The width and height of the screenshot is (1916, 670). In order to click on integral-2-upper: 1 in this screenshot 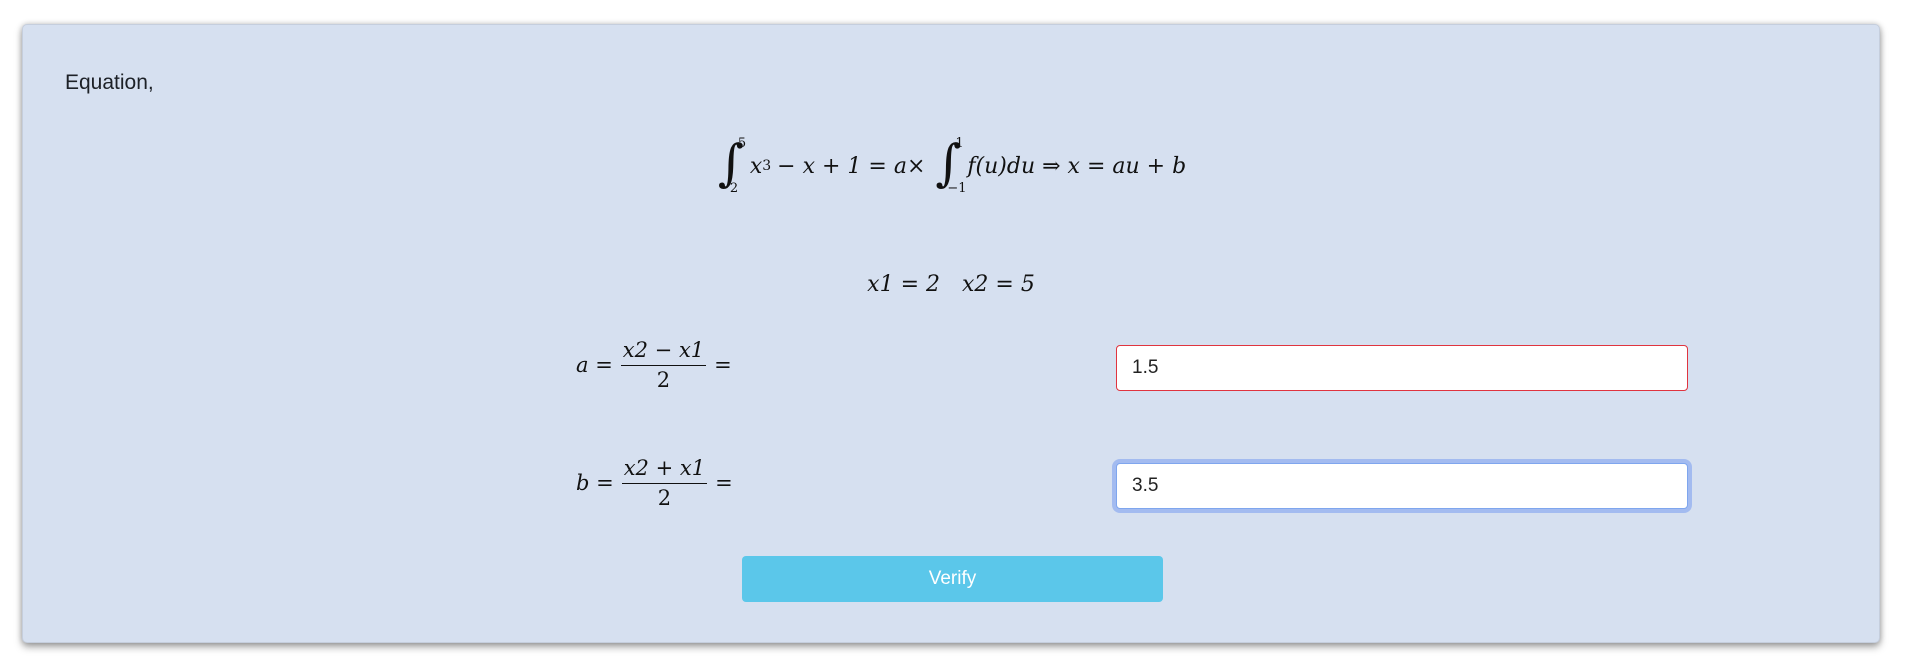, I will do `click(959, 143)`.